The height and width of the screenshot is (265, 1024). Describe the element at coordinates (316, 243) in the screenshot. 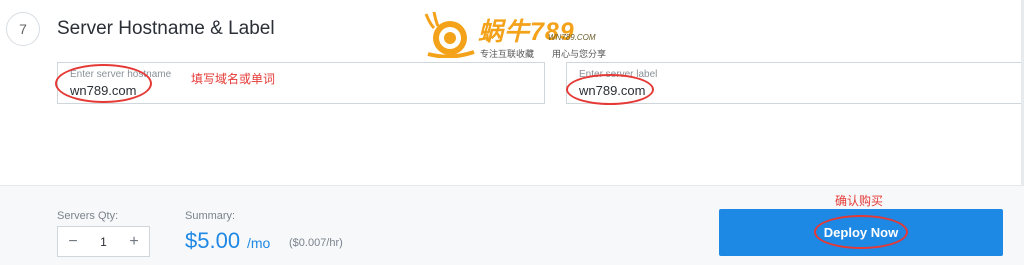

I see `hourly-price: ($0.007/hr)` at that location.